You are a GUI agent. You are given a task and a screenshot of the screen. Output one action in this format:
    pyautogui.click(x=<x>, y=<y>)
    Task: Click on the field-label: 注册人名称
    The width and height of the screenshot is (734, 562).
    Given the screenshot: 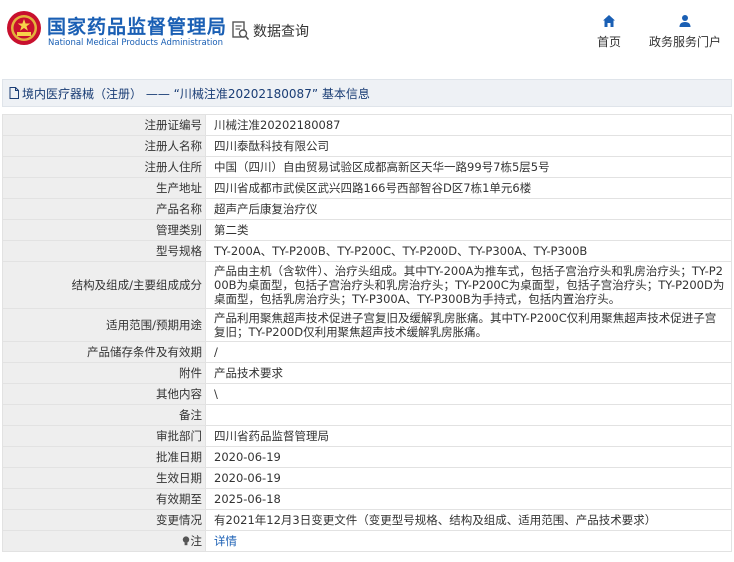 What is the action you would take?
    pyautogui.click(x=104, y=146)
    